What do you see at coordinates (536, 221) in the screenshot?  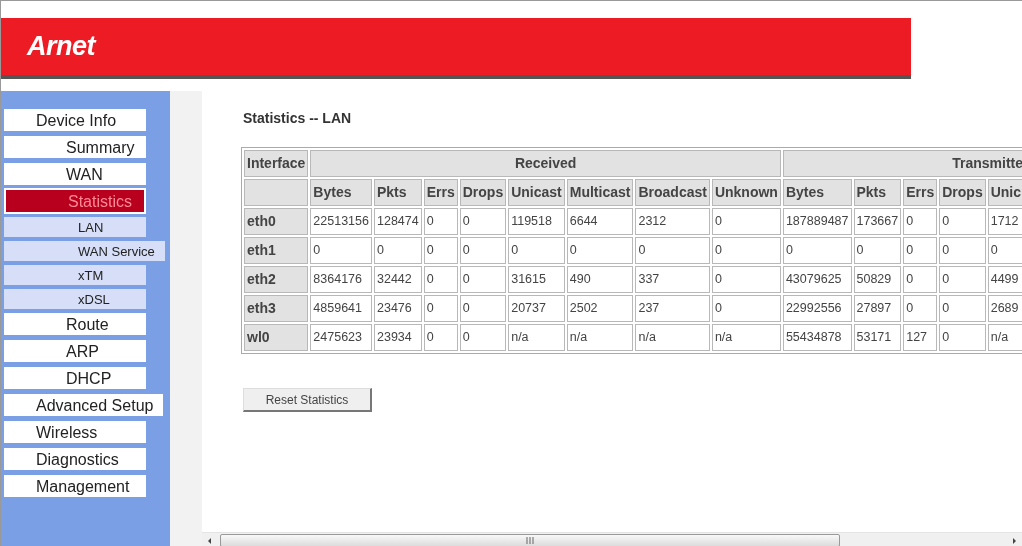 I see `table-cell: 119518` at bounding box center [536, 221].